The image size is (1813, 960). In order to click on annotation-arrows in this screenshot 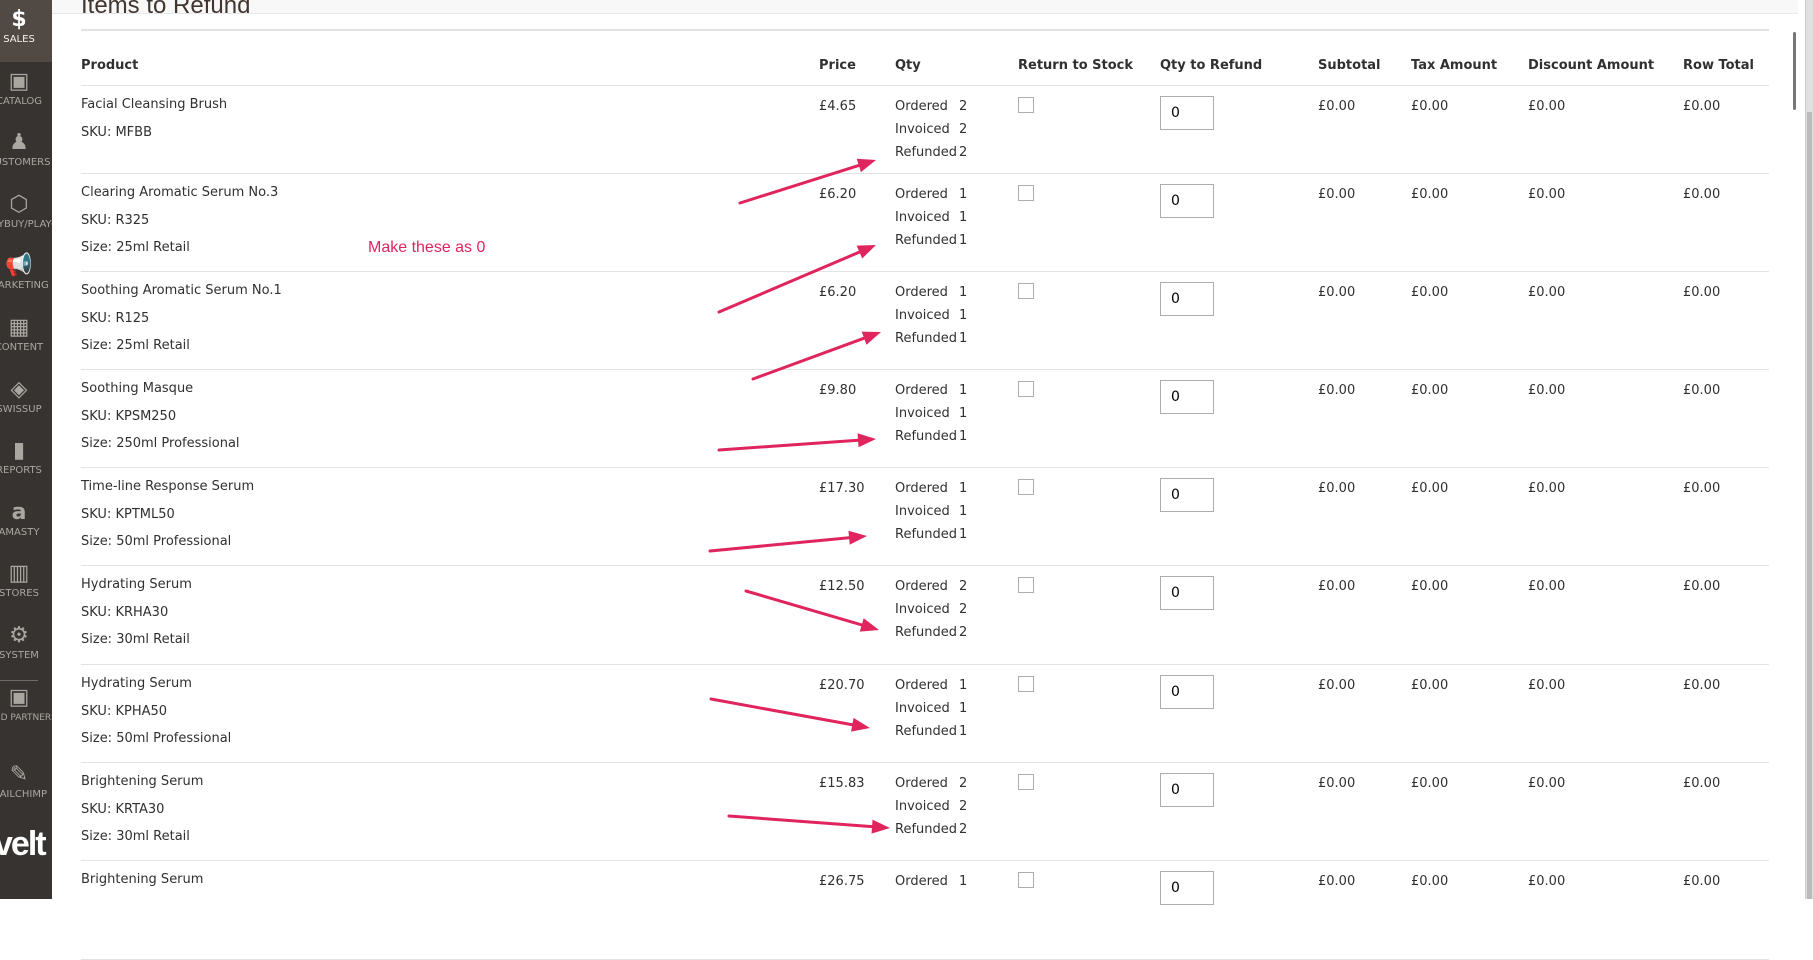, I will do `click(799, 496)`.